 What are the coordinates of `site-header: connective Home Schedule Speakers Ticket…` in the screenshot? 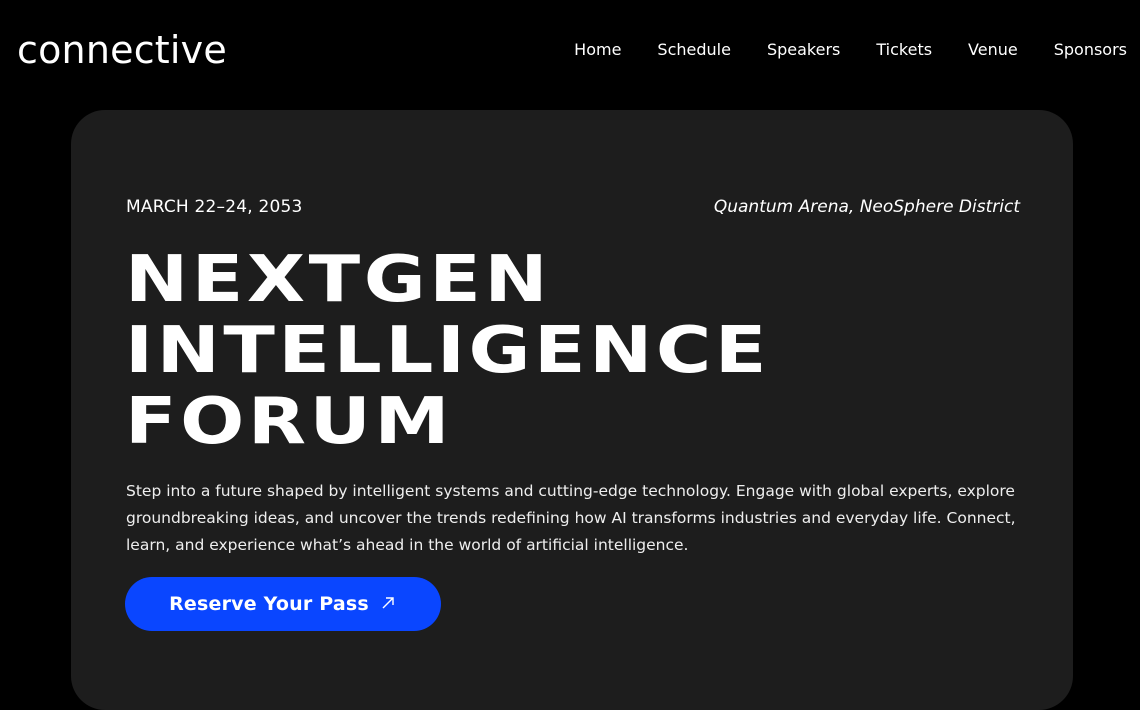 It's located at (570, 50).